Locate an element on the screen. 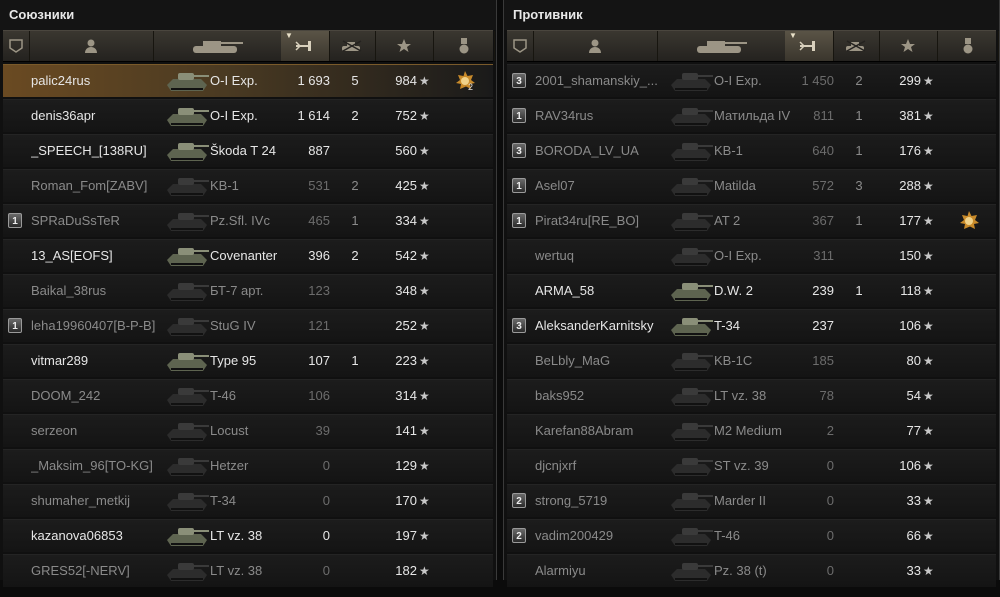  player-name: kazanova06853 is located at coordinates (77, 535).